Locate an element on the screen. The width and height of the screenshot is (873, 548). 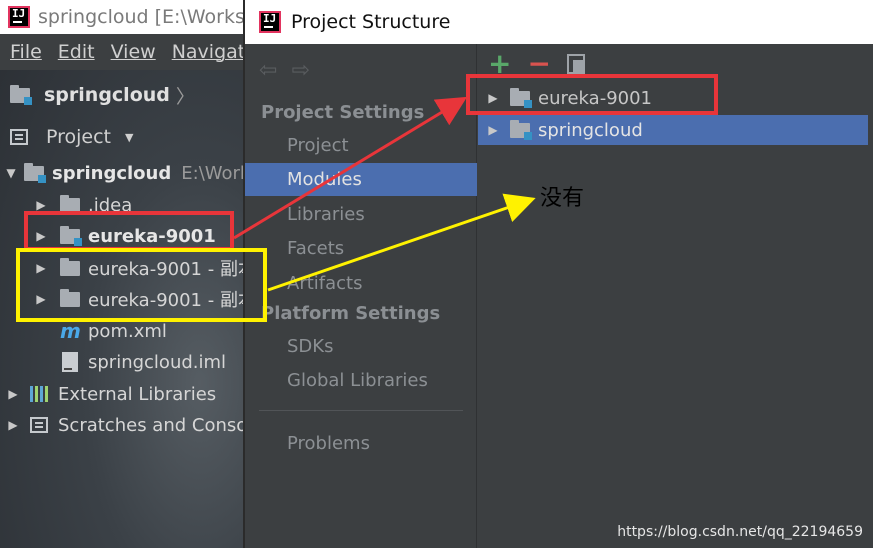
tree-item-external-libraries: ▶ External Libraries is located at coordinates (111, 394).